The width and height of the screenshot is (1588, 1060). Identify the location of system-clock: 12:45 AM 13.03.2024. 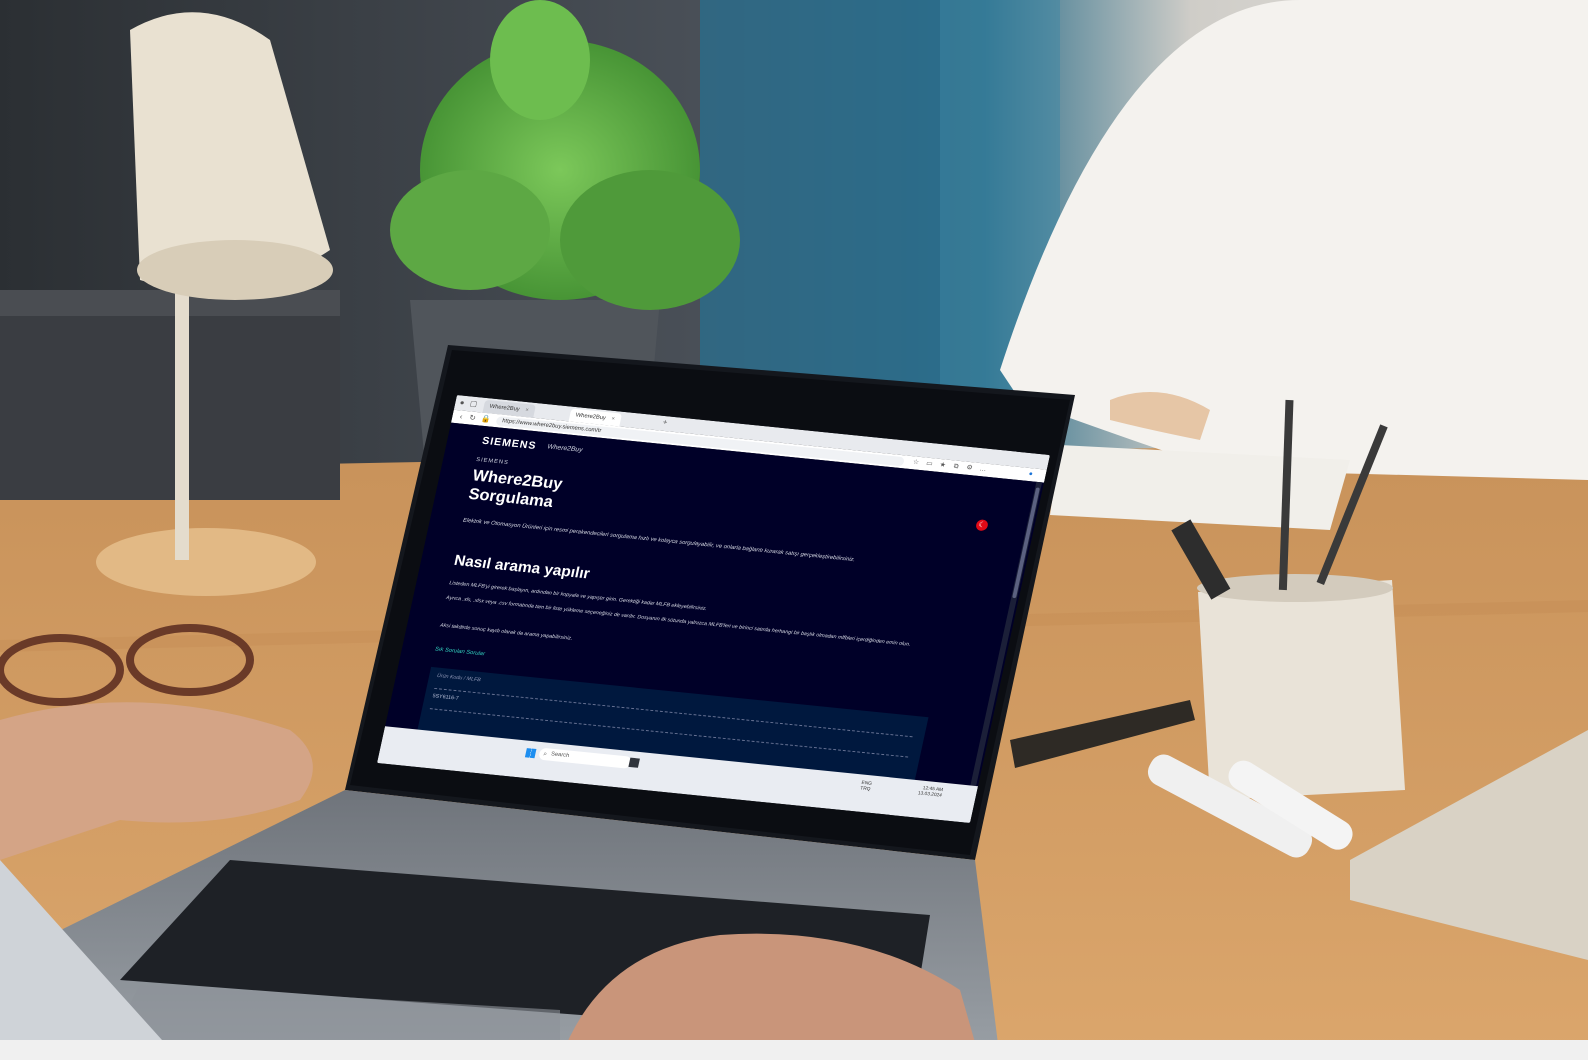
(930, 791).